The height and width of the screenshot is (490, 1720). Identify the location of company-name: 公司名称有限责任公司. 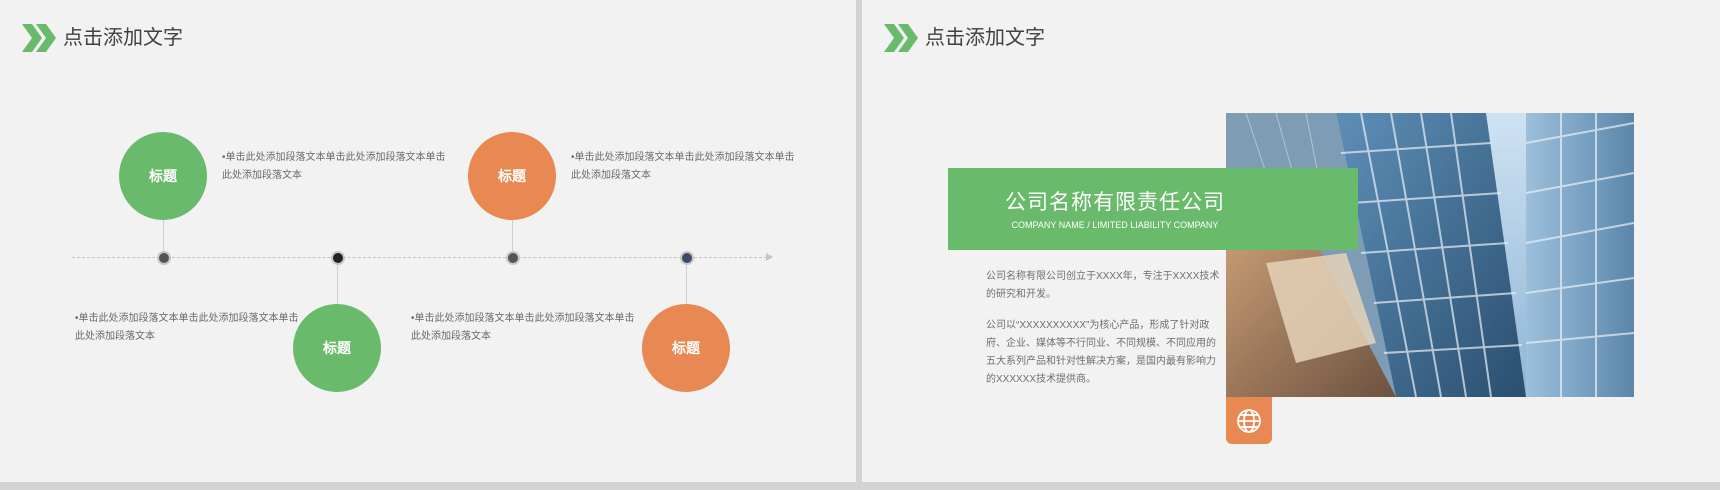
(1115, 202).